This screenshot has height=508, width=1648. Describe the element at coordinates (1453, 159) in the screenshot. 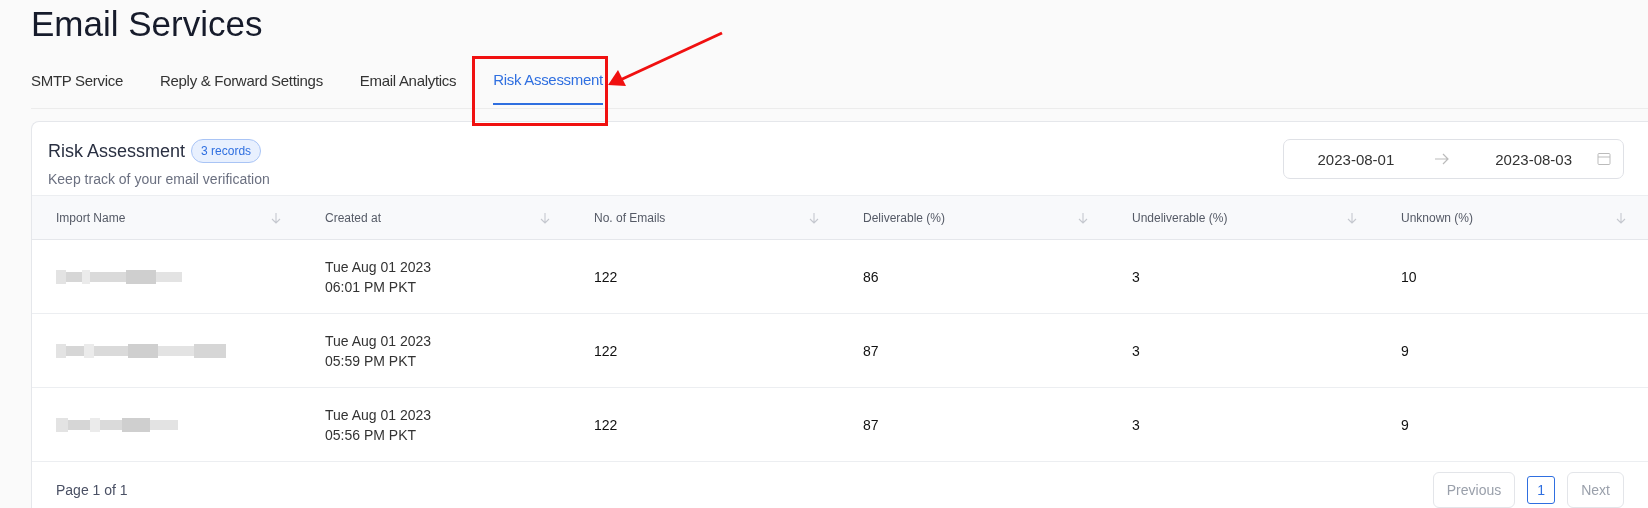

I see `date-range-picker: 2023-08-01 2023-08-03` at that location.